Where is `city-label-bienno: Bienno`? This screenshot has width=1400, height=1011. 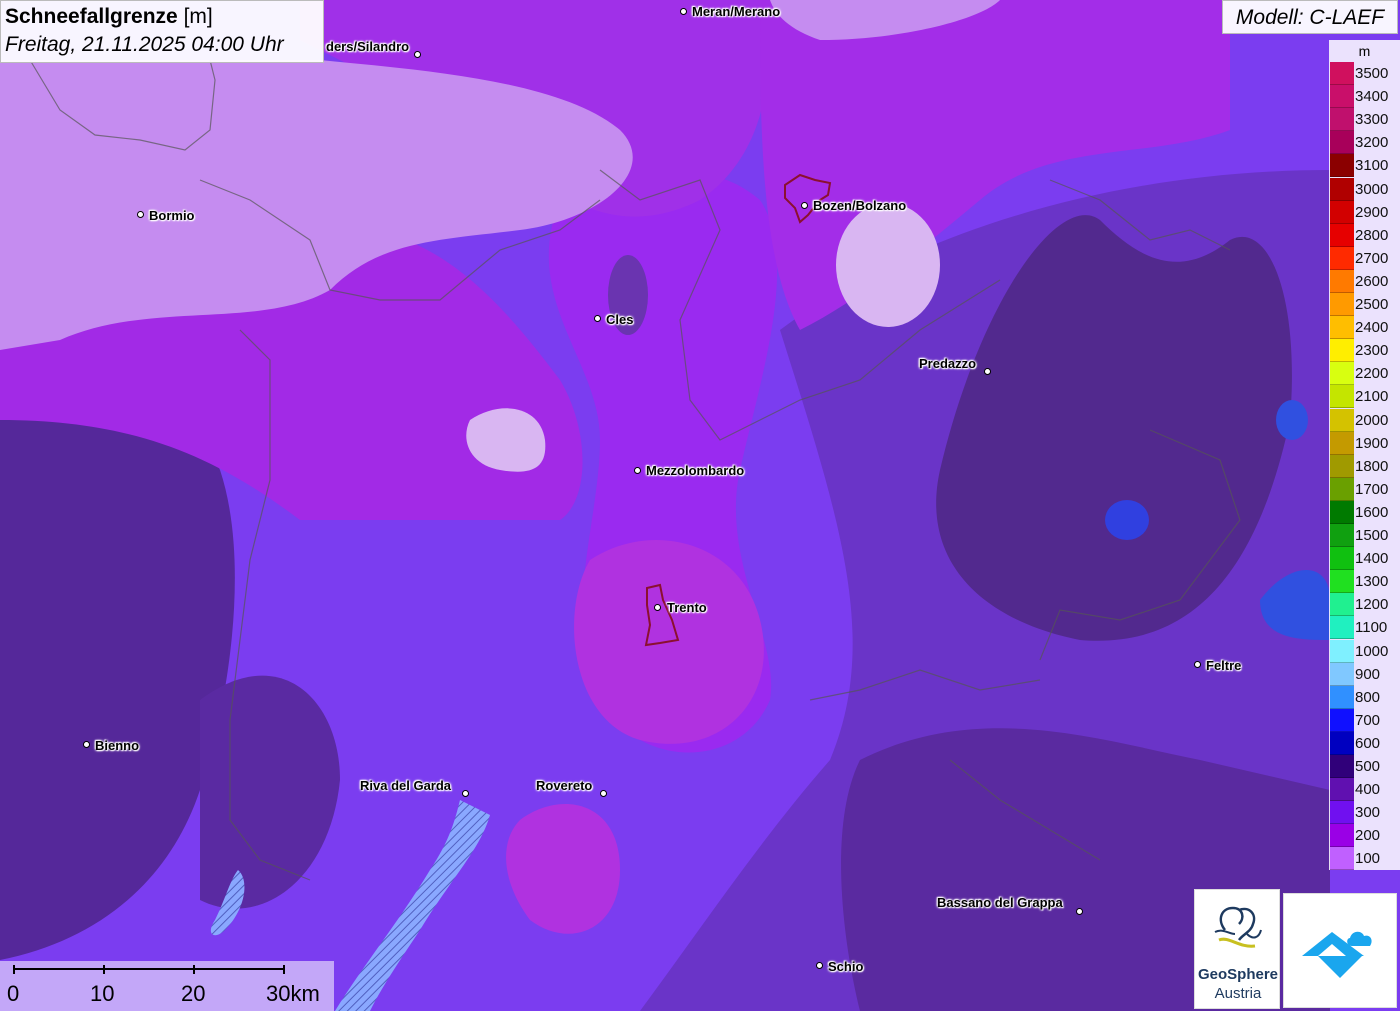
city-label-bienno: Bienno is located at coordinates (117, 745).